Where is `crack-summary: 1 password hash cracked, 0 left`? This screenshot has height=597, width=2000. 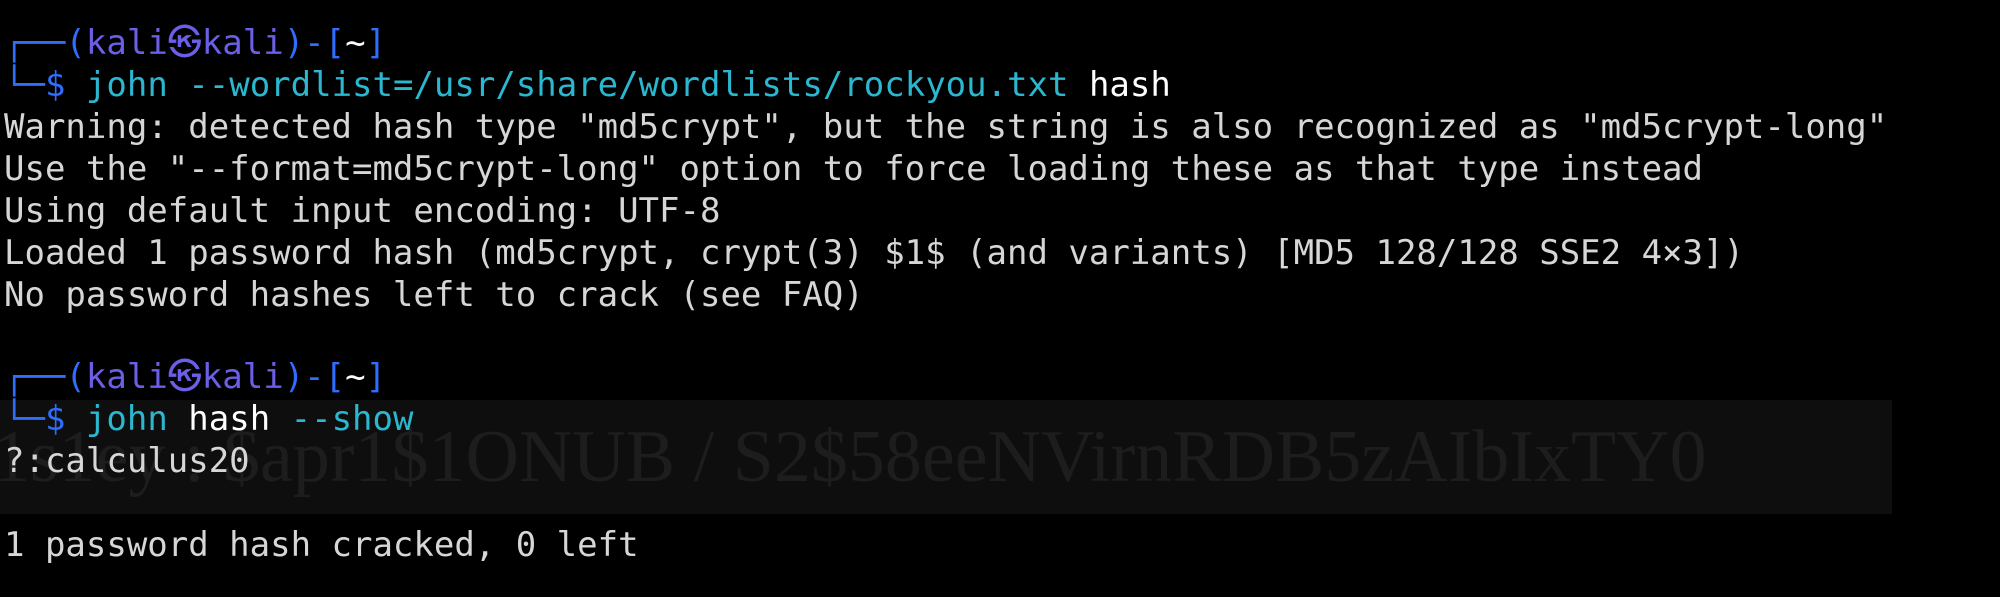
crack-summary: 1 password hash cracked, 0 left is located at coordinates (321, 545).